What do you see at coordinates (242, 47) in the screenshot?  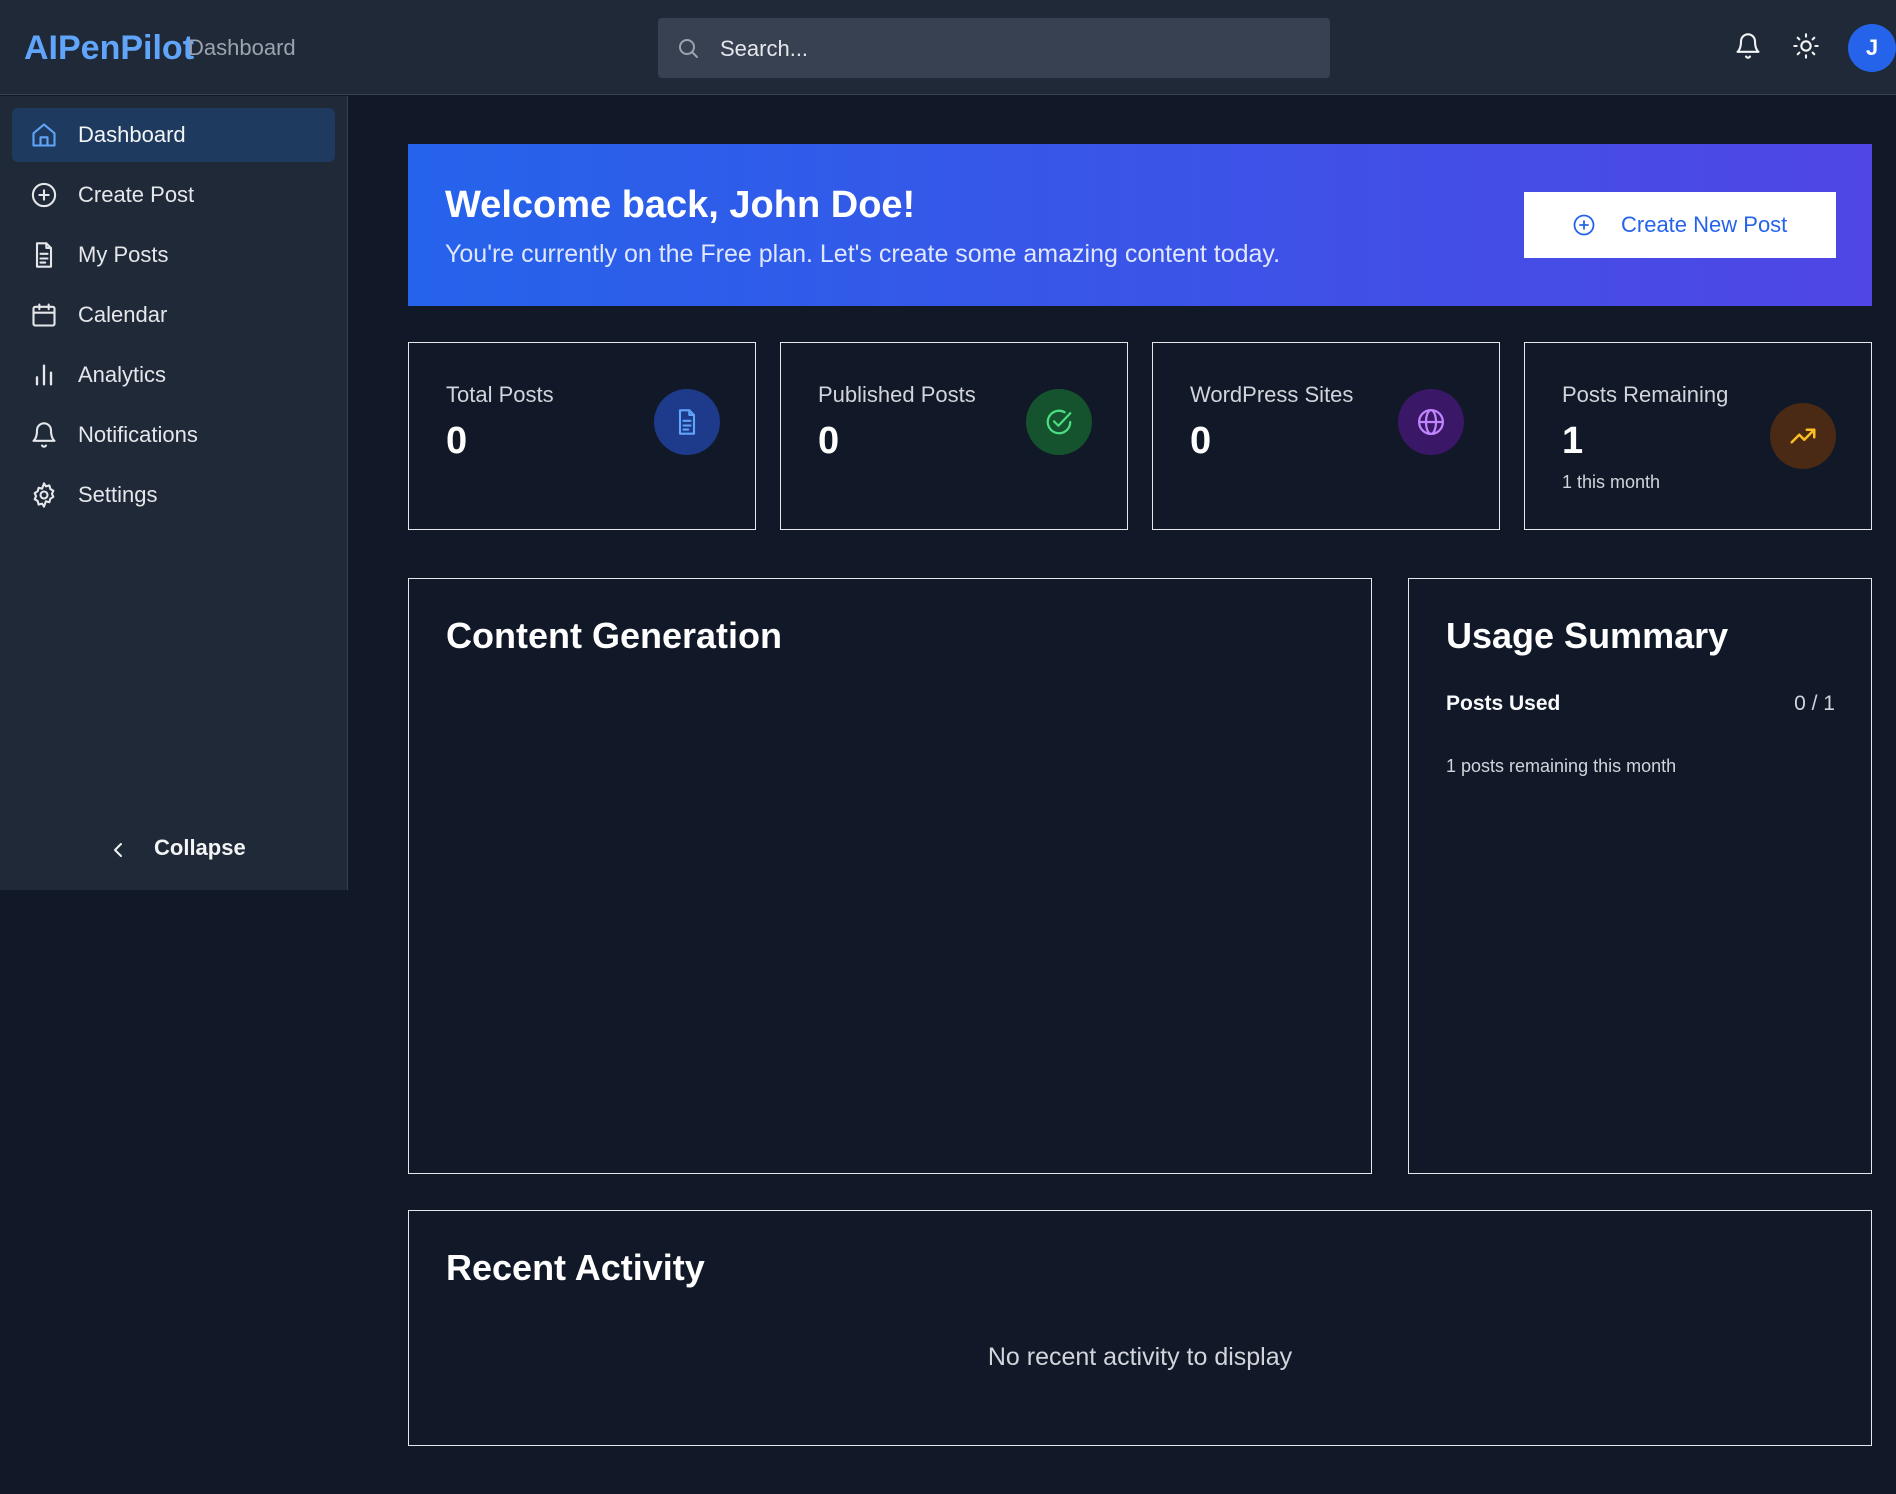 I see `section-label: Dashboard` at bounding box center [242, 47].